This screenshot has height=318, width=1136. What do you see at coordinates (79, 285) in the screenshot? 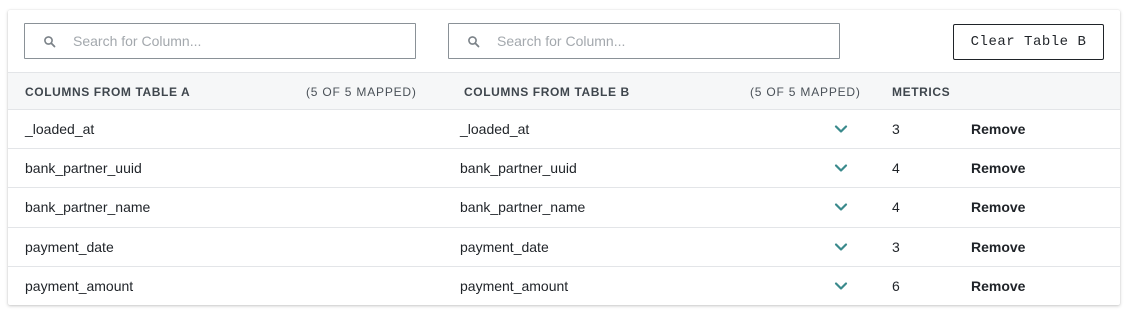
I see `table-a-column: payment_amount` at bounding box center [79, 285].